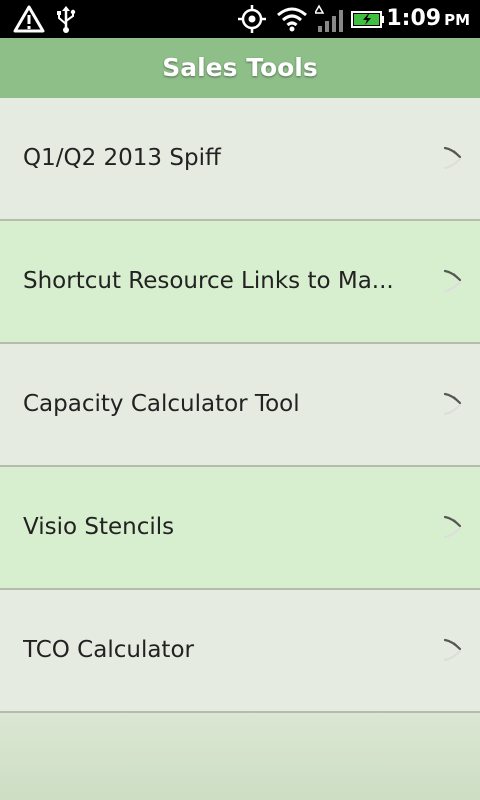  What do you see at coordinates (252, 19) in the screenshot?
I see `gps-icon` at bounding box center [252, 19].